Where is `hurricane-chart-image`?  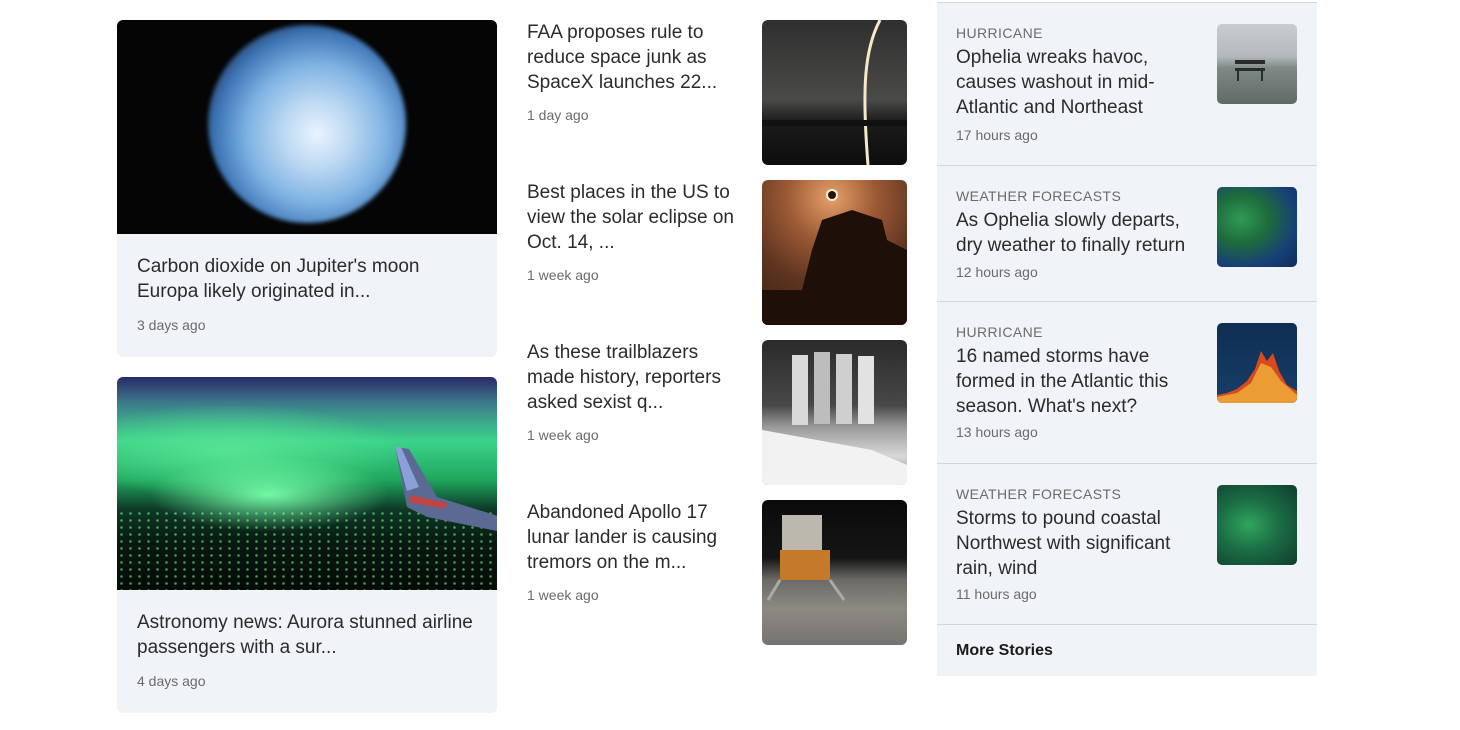
hurricane-chart-image is located at coordinates (1257, 363).